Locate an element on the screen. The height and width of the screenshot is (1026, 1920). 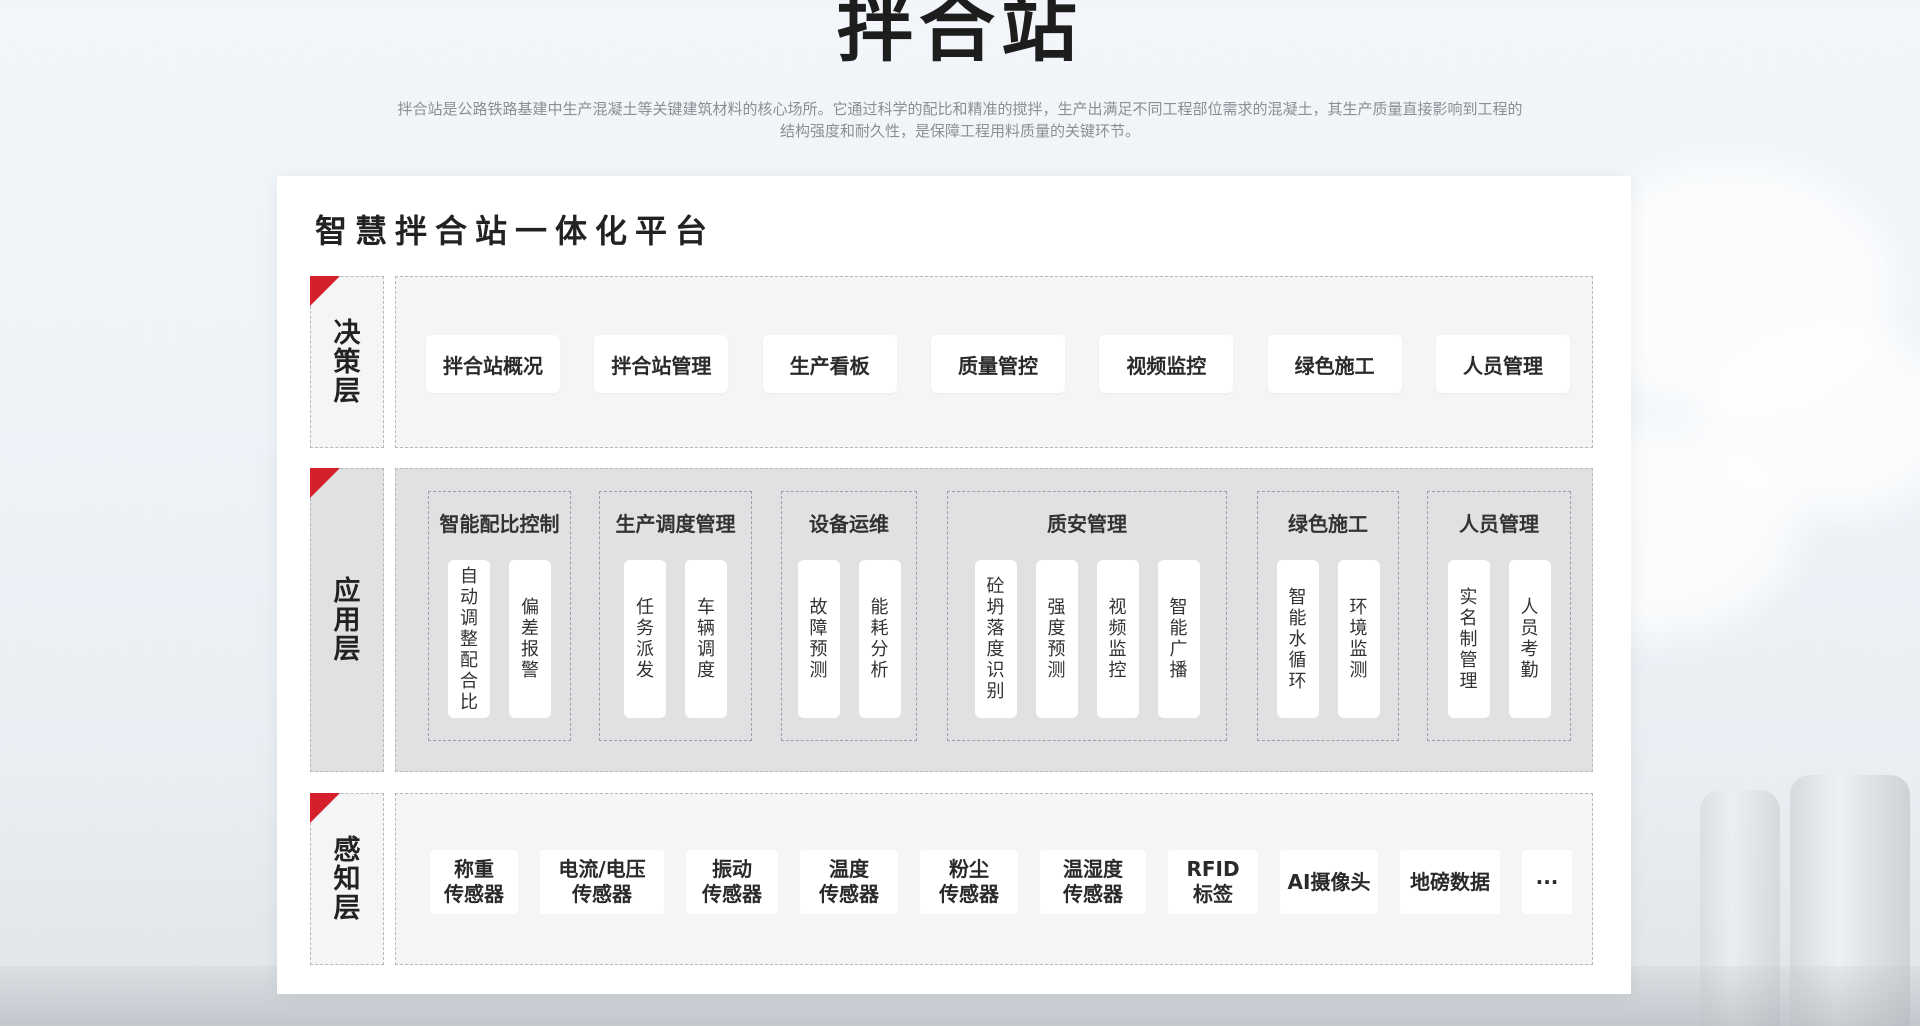
decision-item: 拌合站管理 is located at coordinates (661, 364).